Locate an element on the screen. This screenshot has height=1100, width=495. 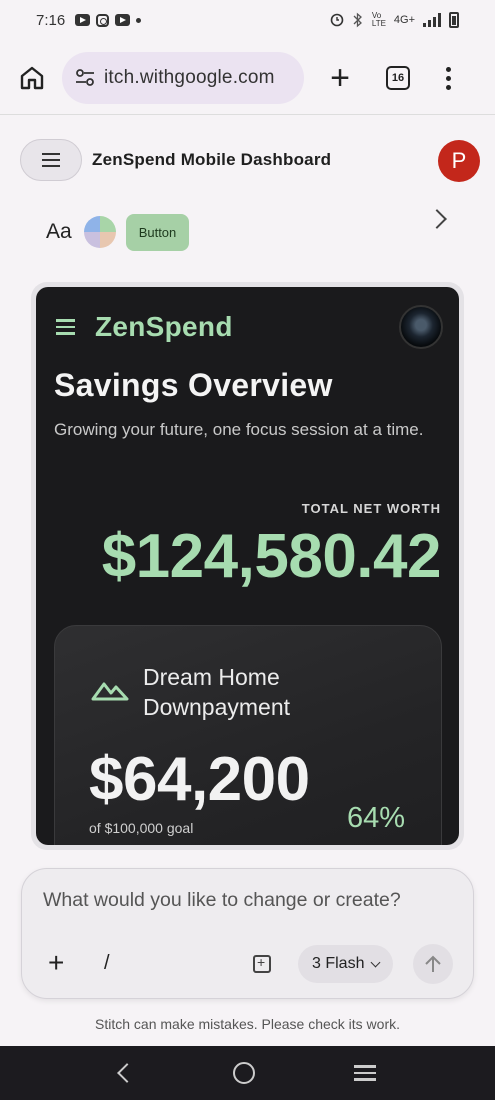
url-text: itch.withgoogle.com is located at coordinates (189, 78).